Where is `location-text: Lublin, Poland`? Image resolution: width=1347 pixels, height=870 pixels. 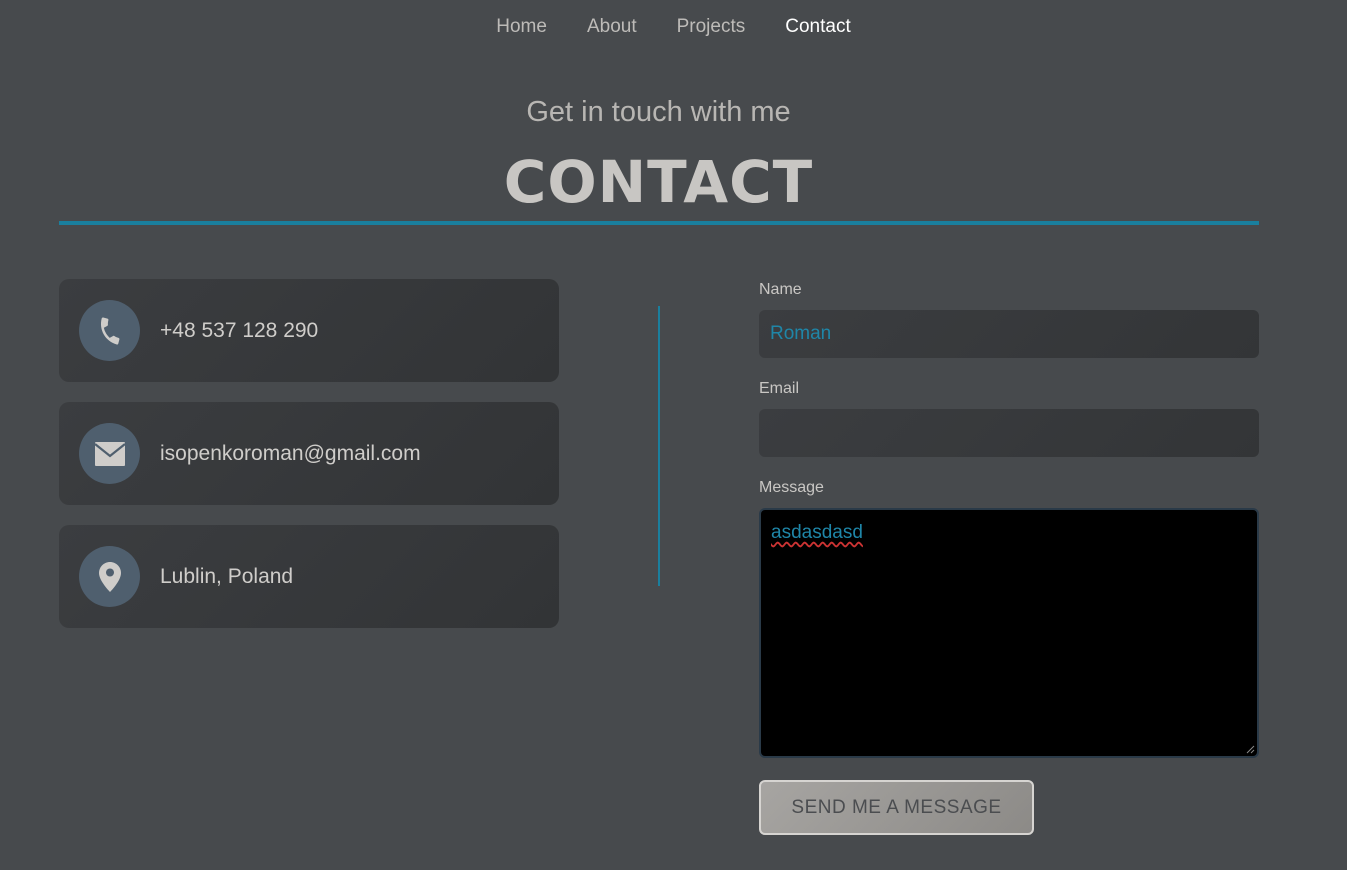
location-text: Lublin, Poland is located at coordinates (227, 576).